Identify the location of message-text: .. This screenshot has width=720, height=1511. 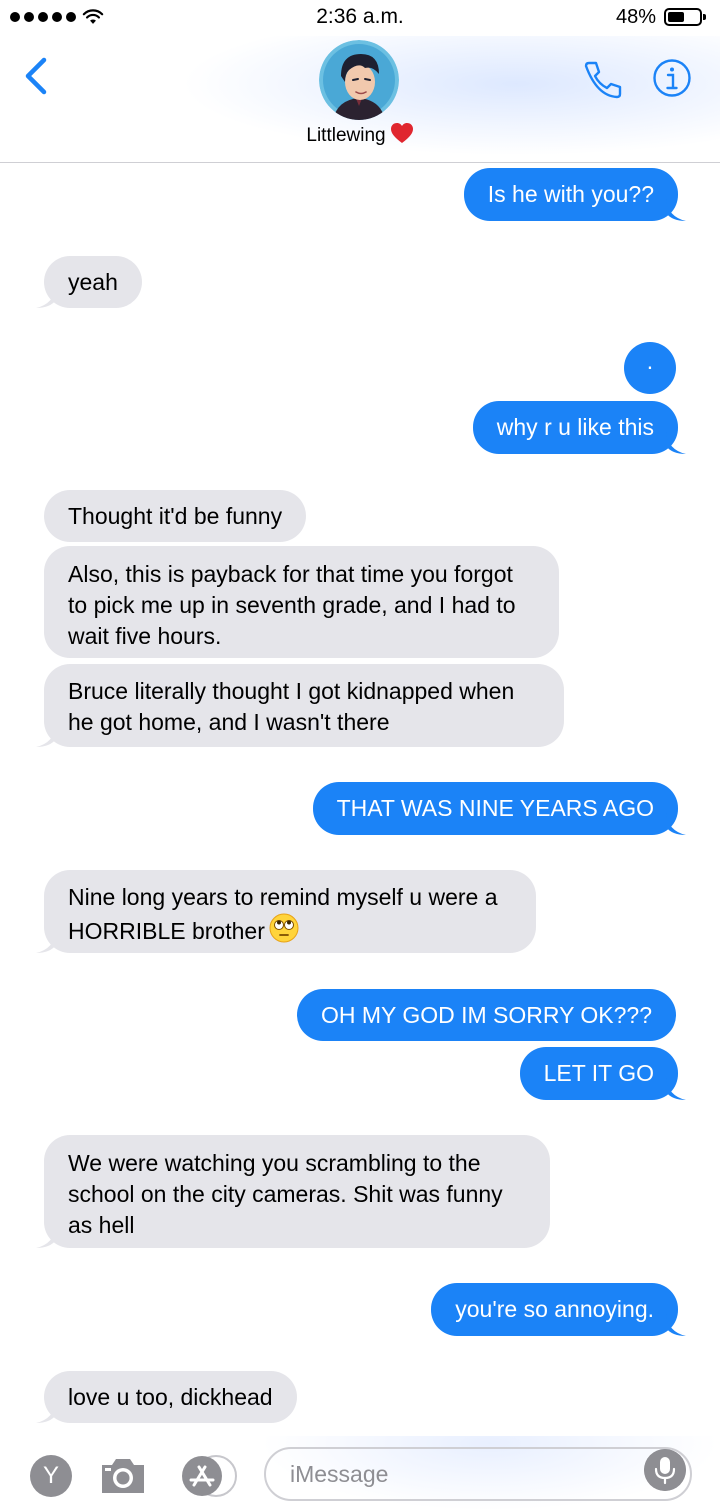
(650, 361).